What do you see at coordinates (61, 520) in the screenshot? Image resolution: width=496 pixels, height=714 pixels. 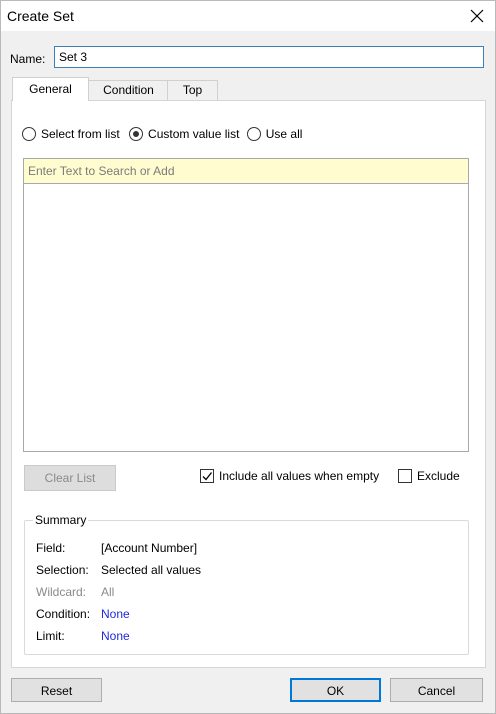 I see `summary-title: Summary` at bounding box center [61, 520].